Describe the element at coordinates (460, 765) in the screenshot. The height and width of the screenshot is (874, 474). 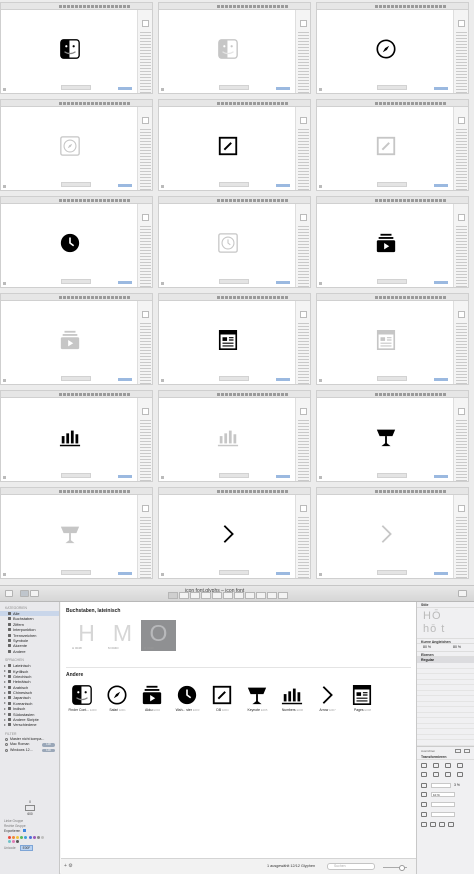
I see `mirror-icon` at that location.